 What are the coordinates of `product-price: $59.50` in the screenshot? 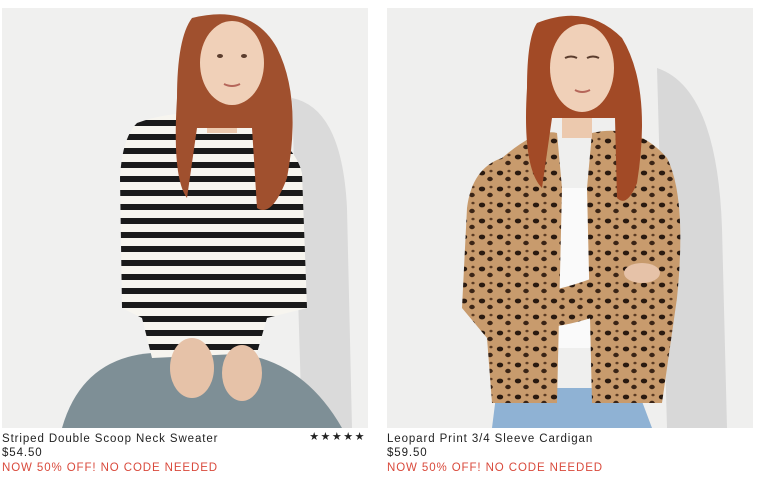 It's located at (407, 453).